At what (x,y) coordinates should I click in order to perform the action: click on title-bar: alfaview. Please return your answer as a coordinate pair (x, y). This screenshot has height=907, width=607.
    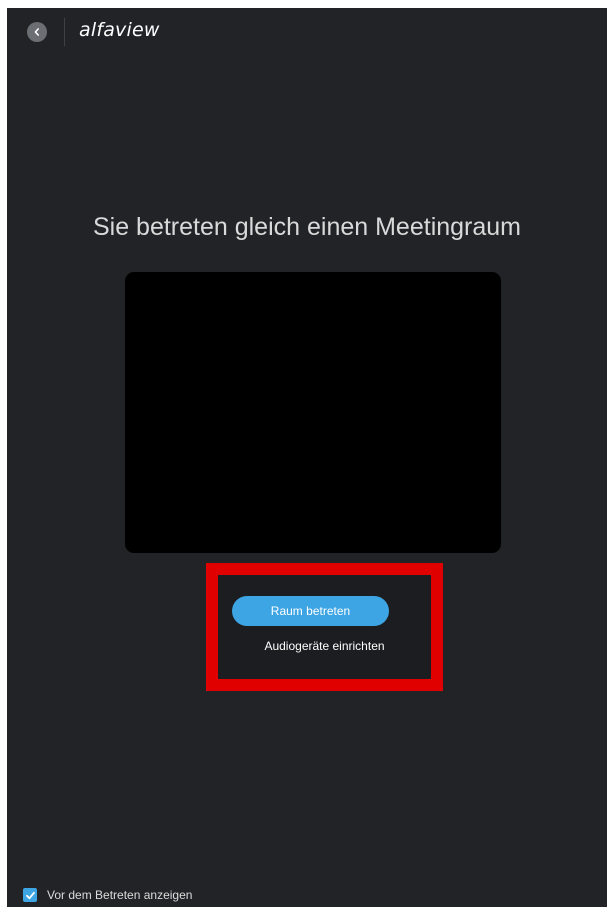
    Looking at the image, I should click on (307, 32).